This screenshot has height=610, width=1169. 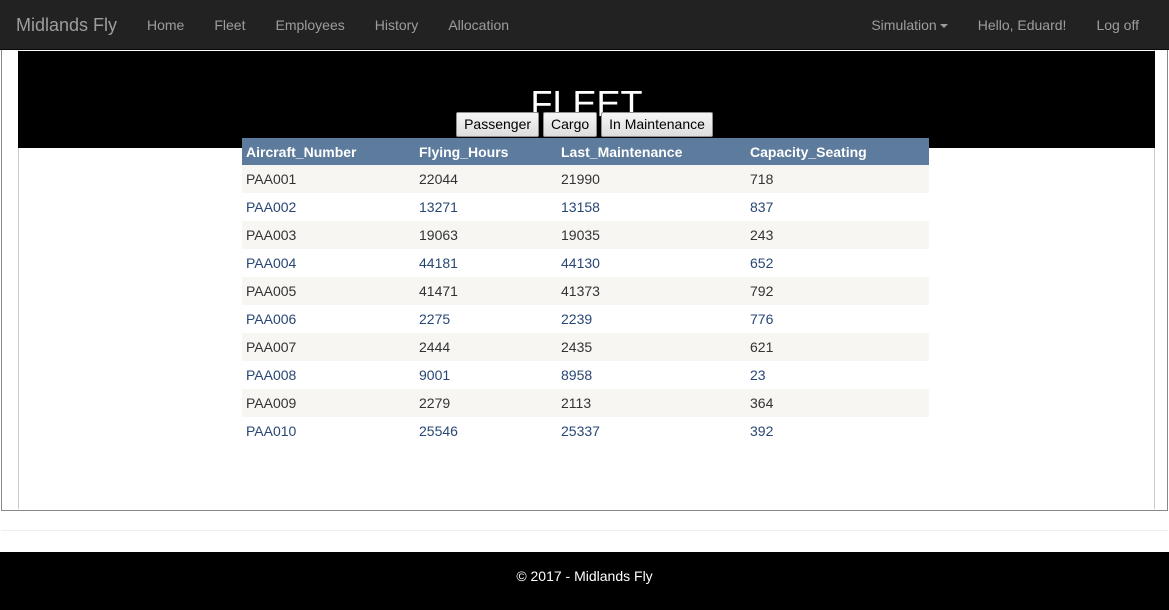 I want to click on cell-last-maintenance: 2435, so click(x=651, y=347).